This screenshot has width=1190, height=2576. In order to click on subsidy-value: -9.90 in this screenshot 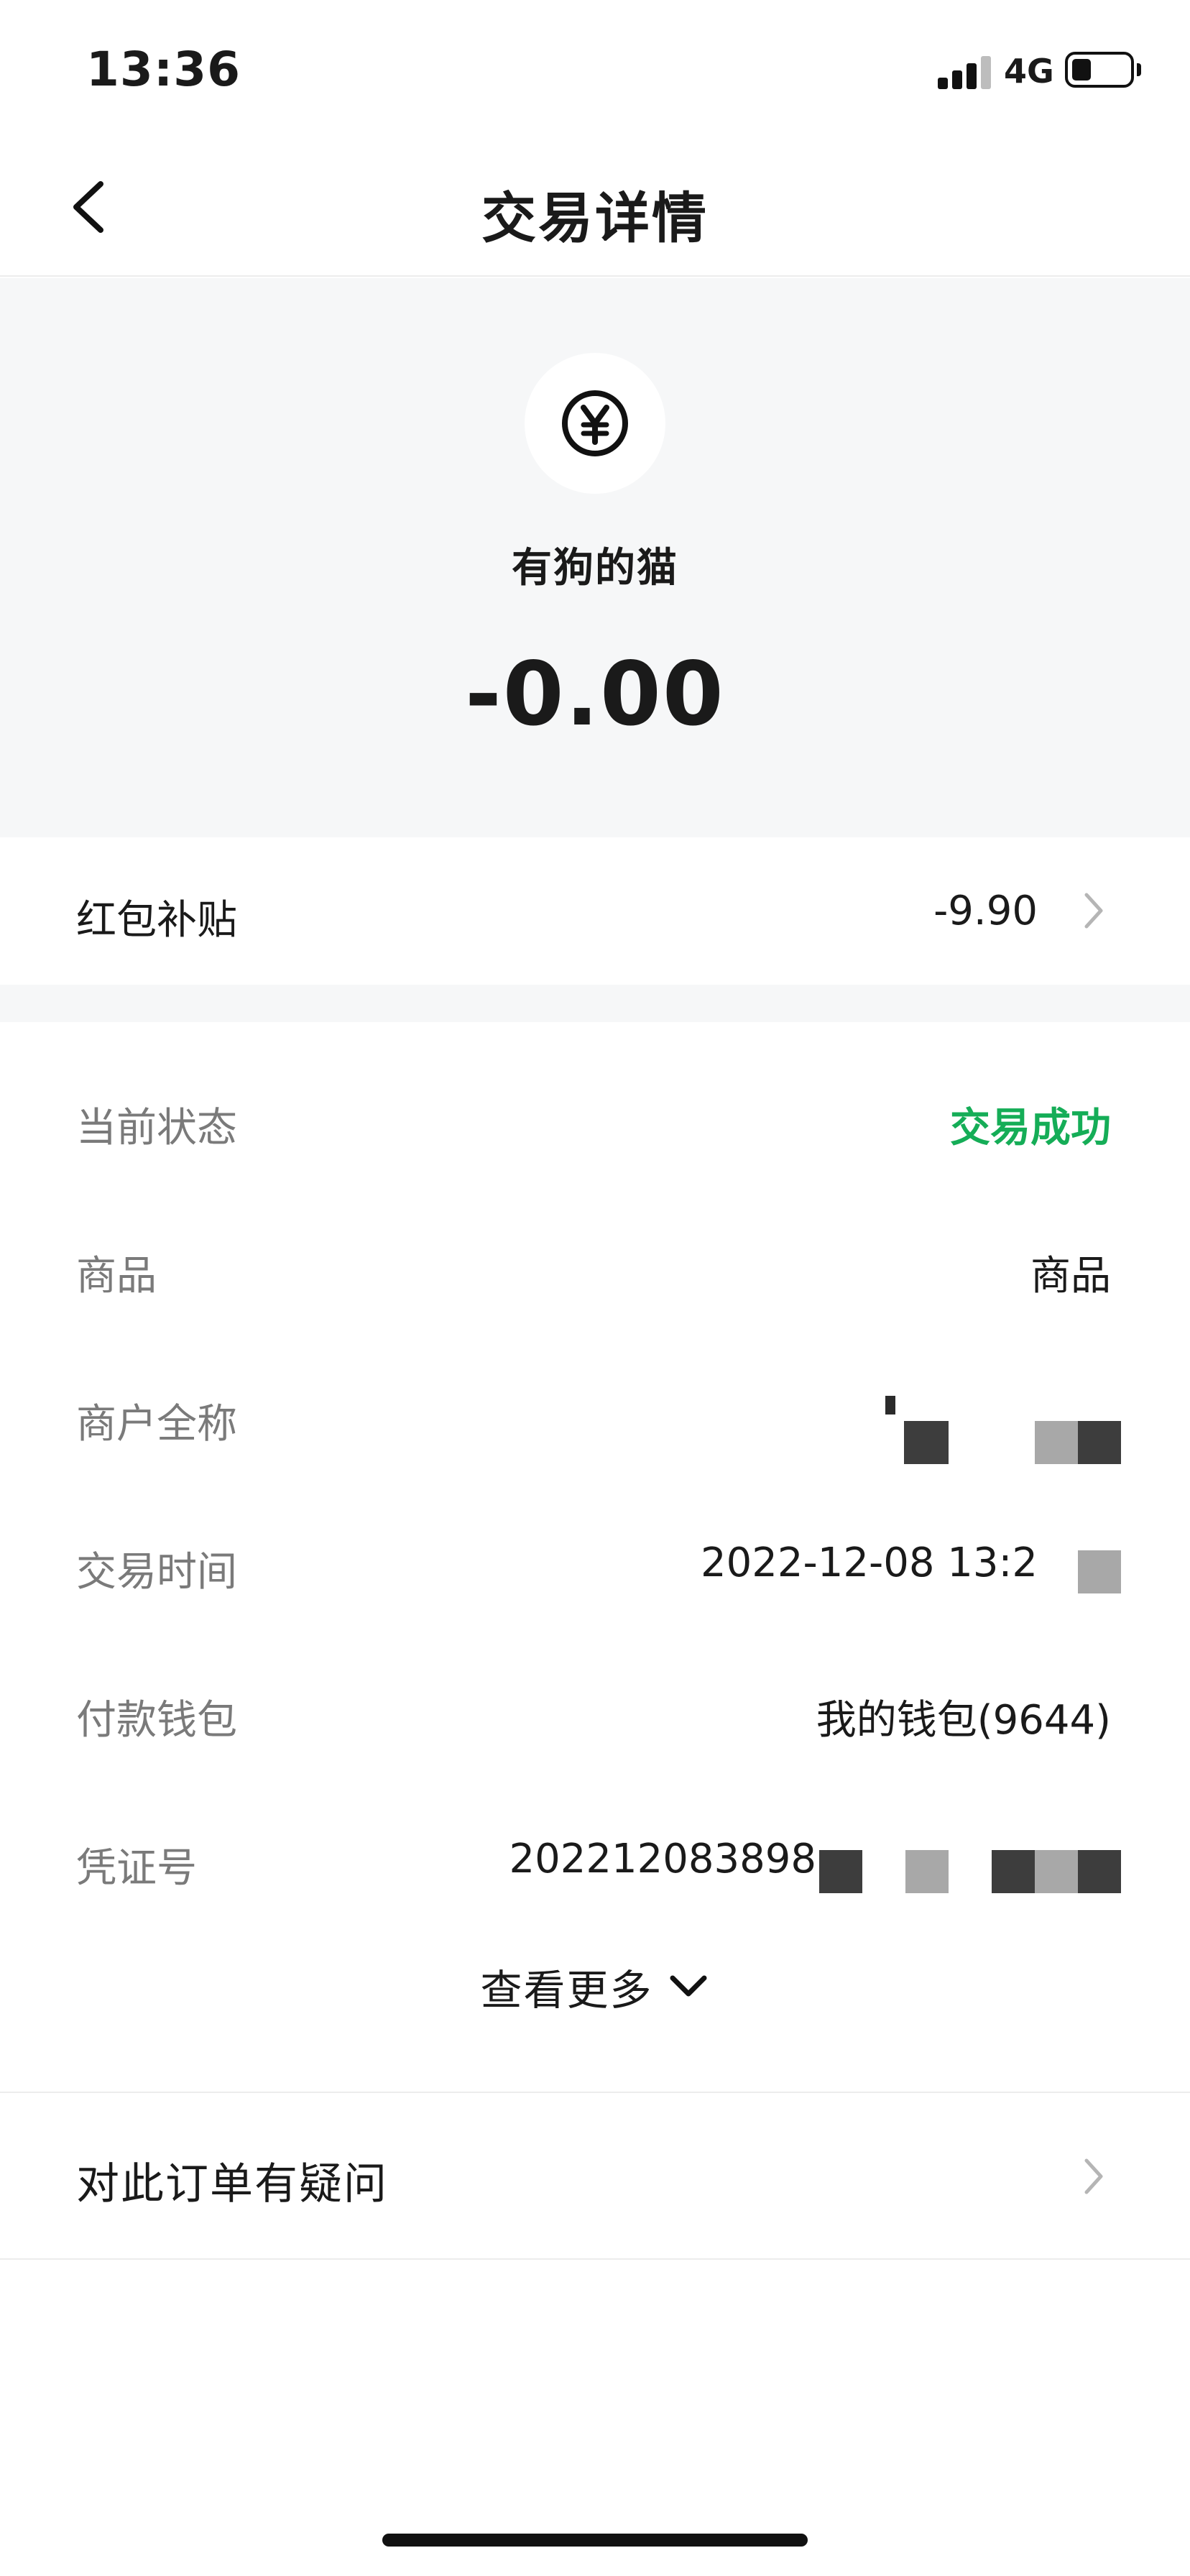, I will do `click(985, 911)`.